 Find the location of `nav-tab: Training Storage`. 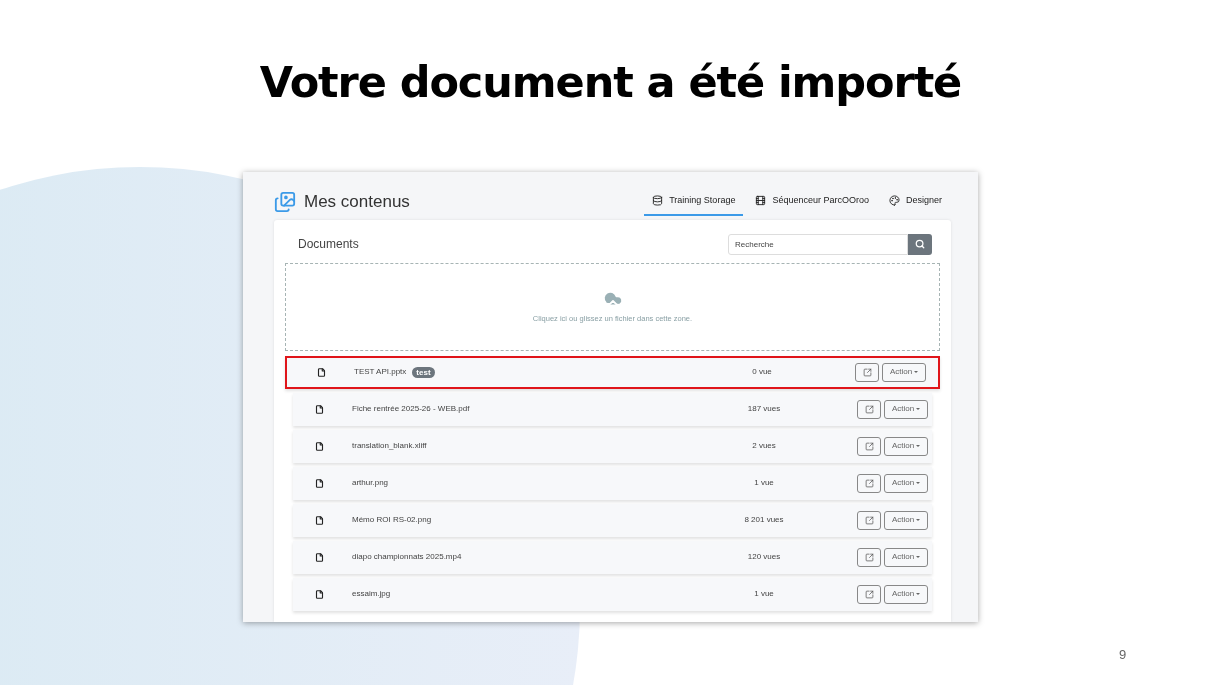

nav-tab: Training Storage is located at coordinates (694, 202).